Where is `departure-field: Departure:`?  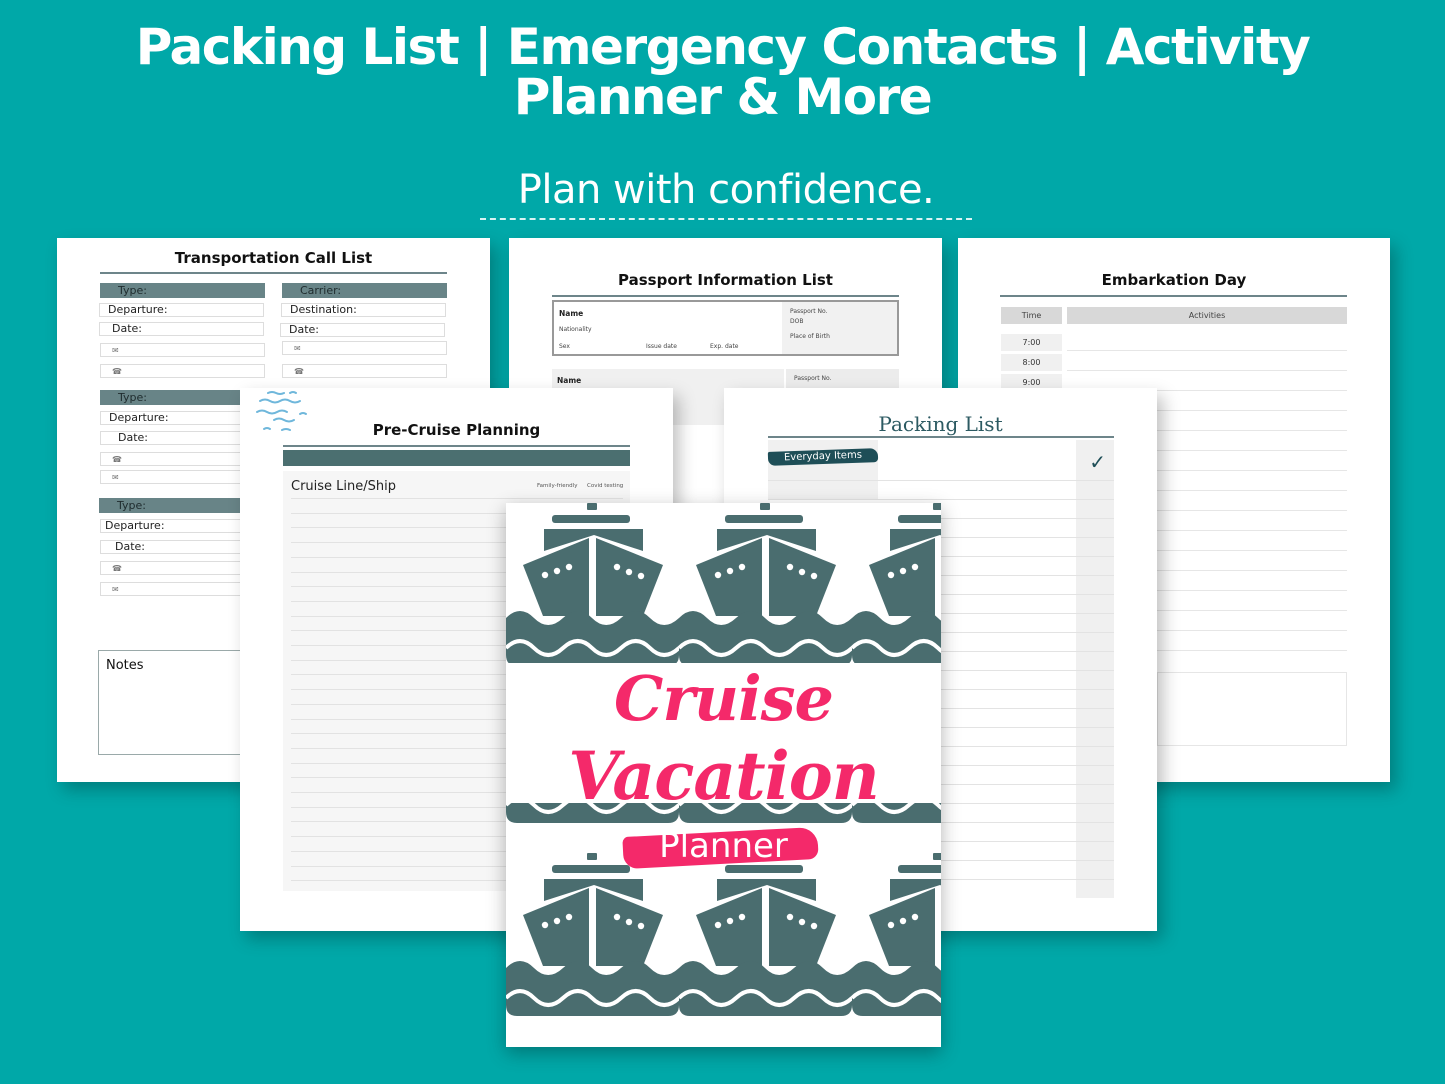
departure-field: Departure: is located at coordinates (181, 310).